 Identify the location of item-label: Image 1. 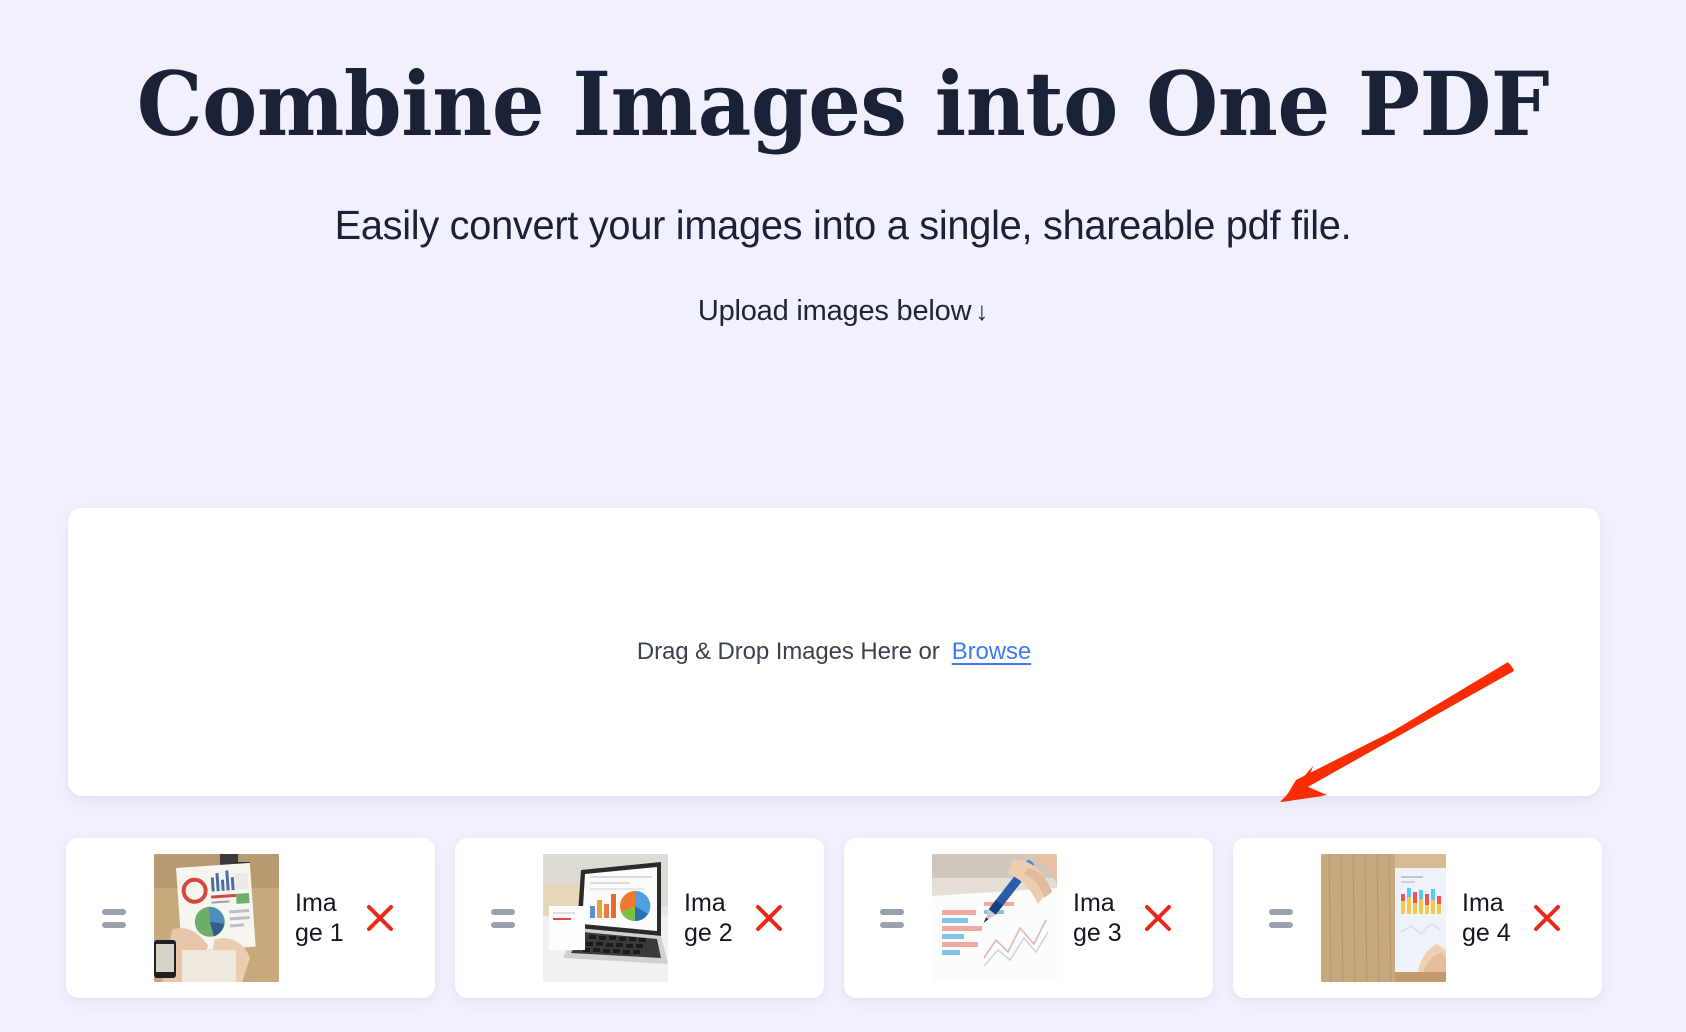
(319, 918).